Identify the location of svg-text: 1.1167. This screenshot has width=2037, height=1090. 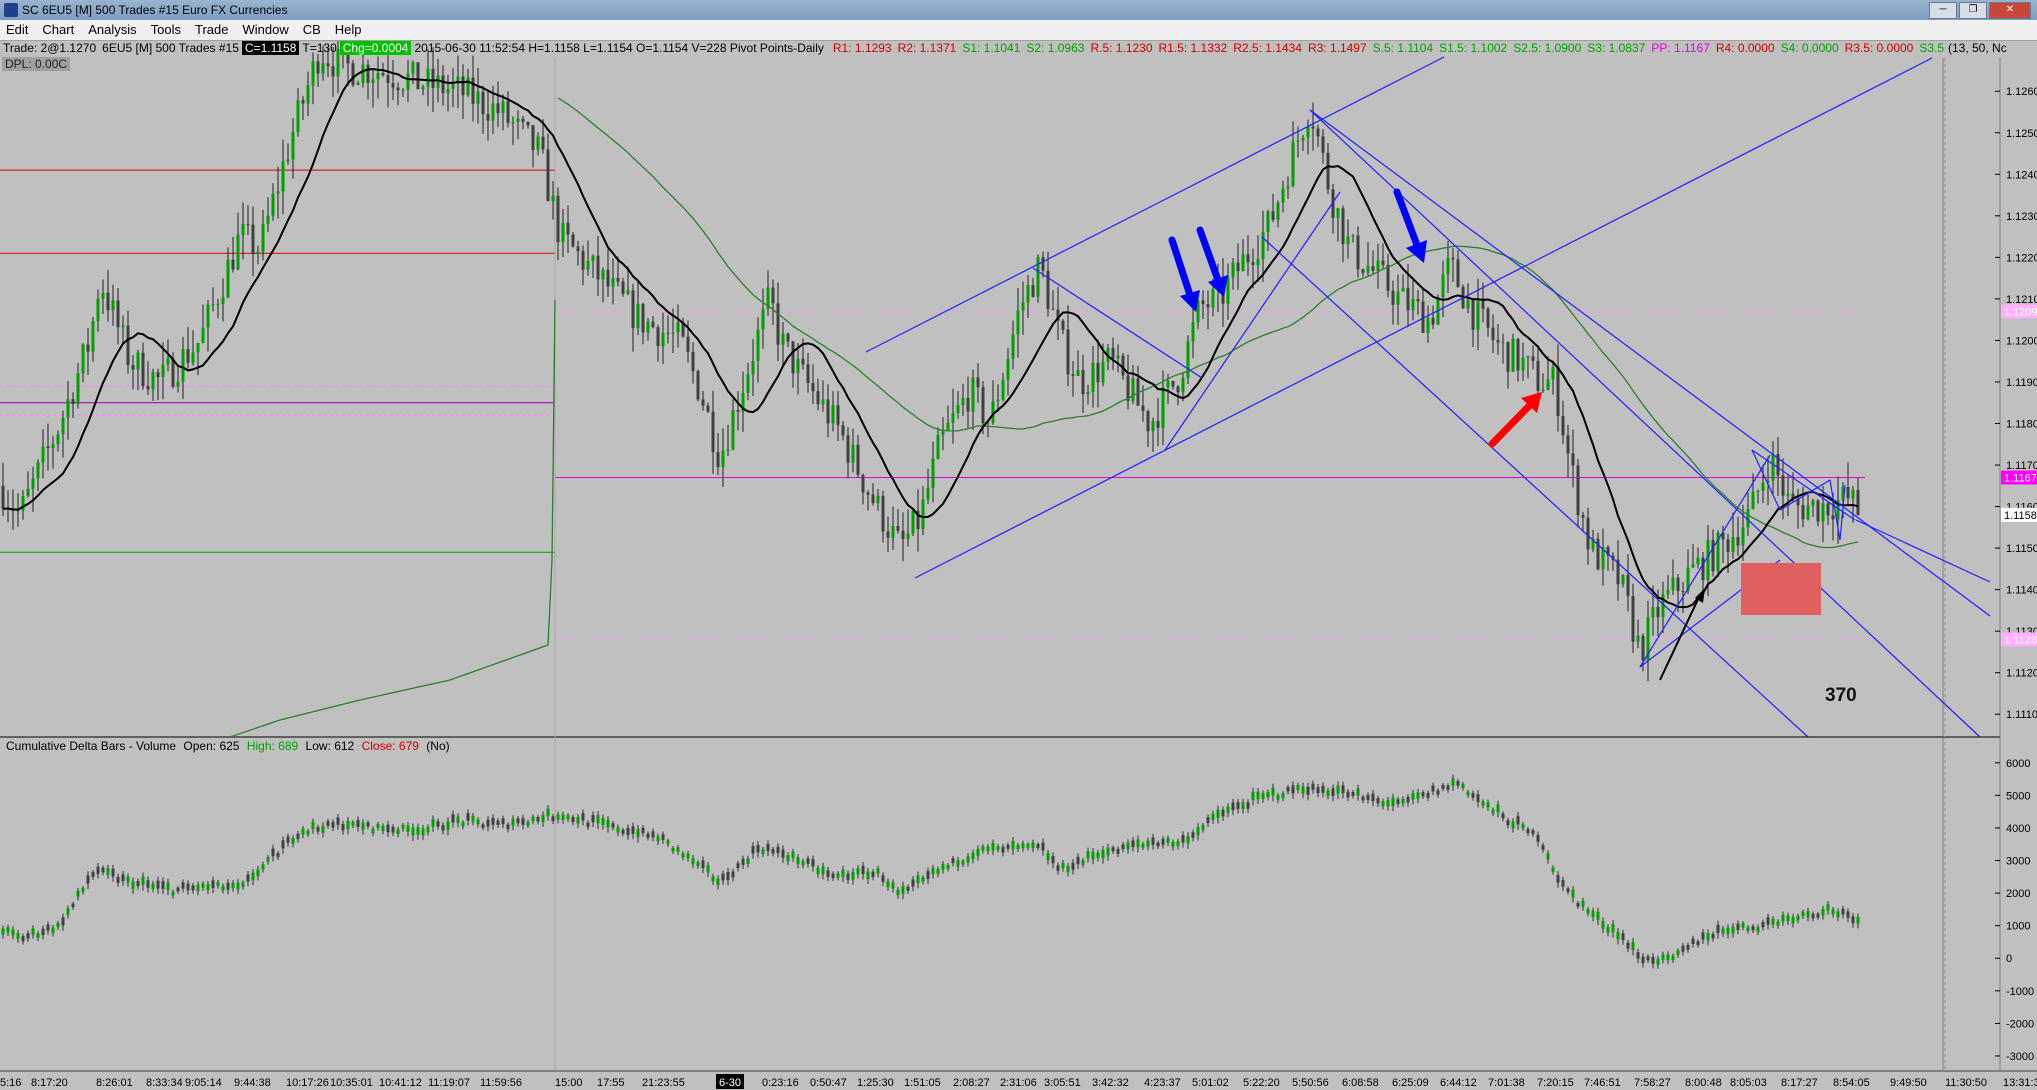
(2020, 478).